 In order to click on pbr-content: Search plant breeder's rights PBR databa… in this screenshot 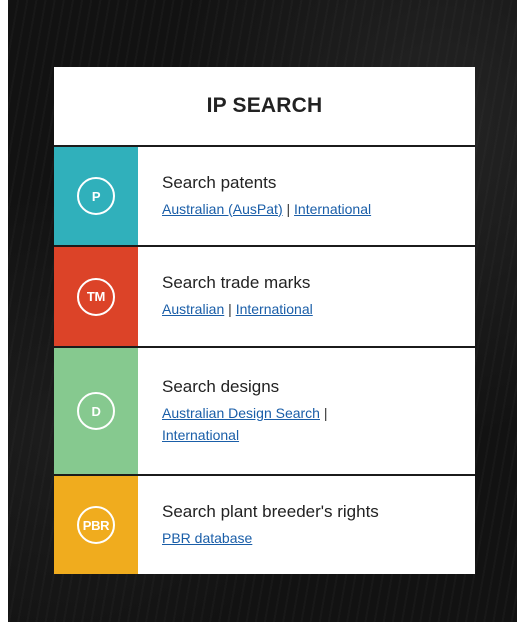, I will do `click(260, 525)`.